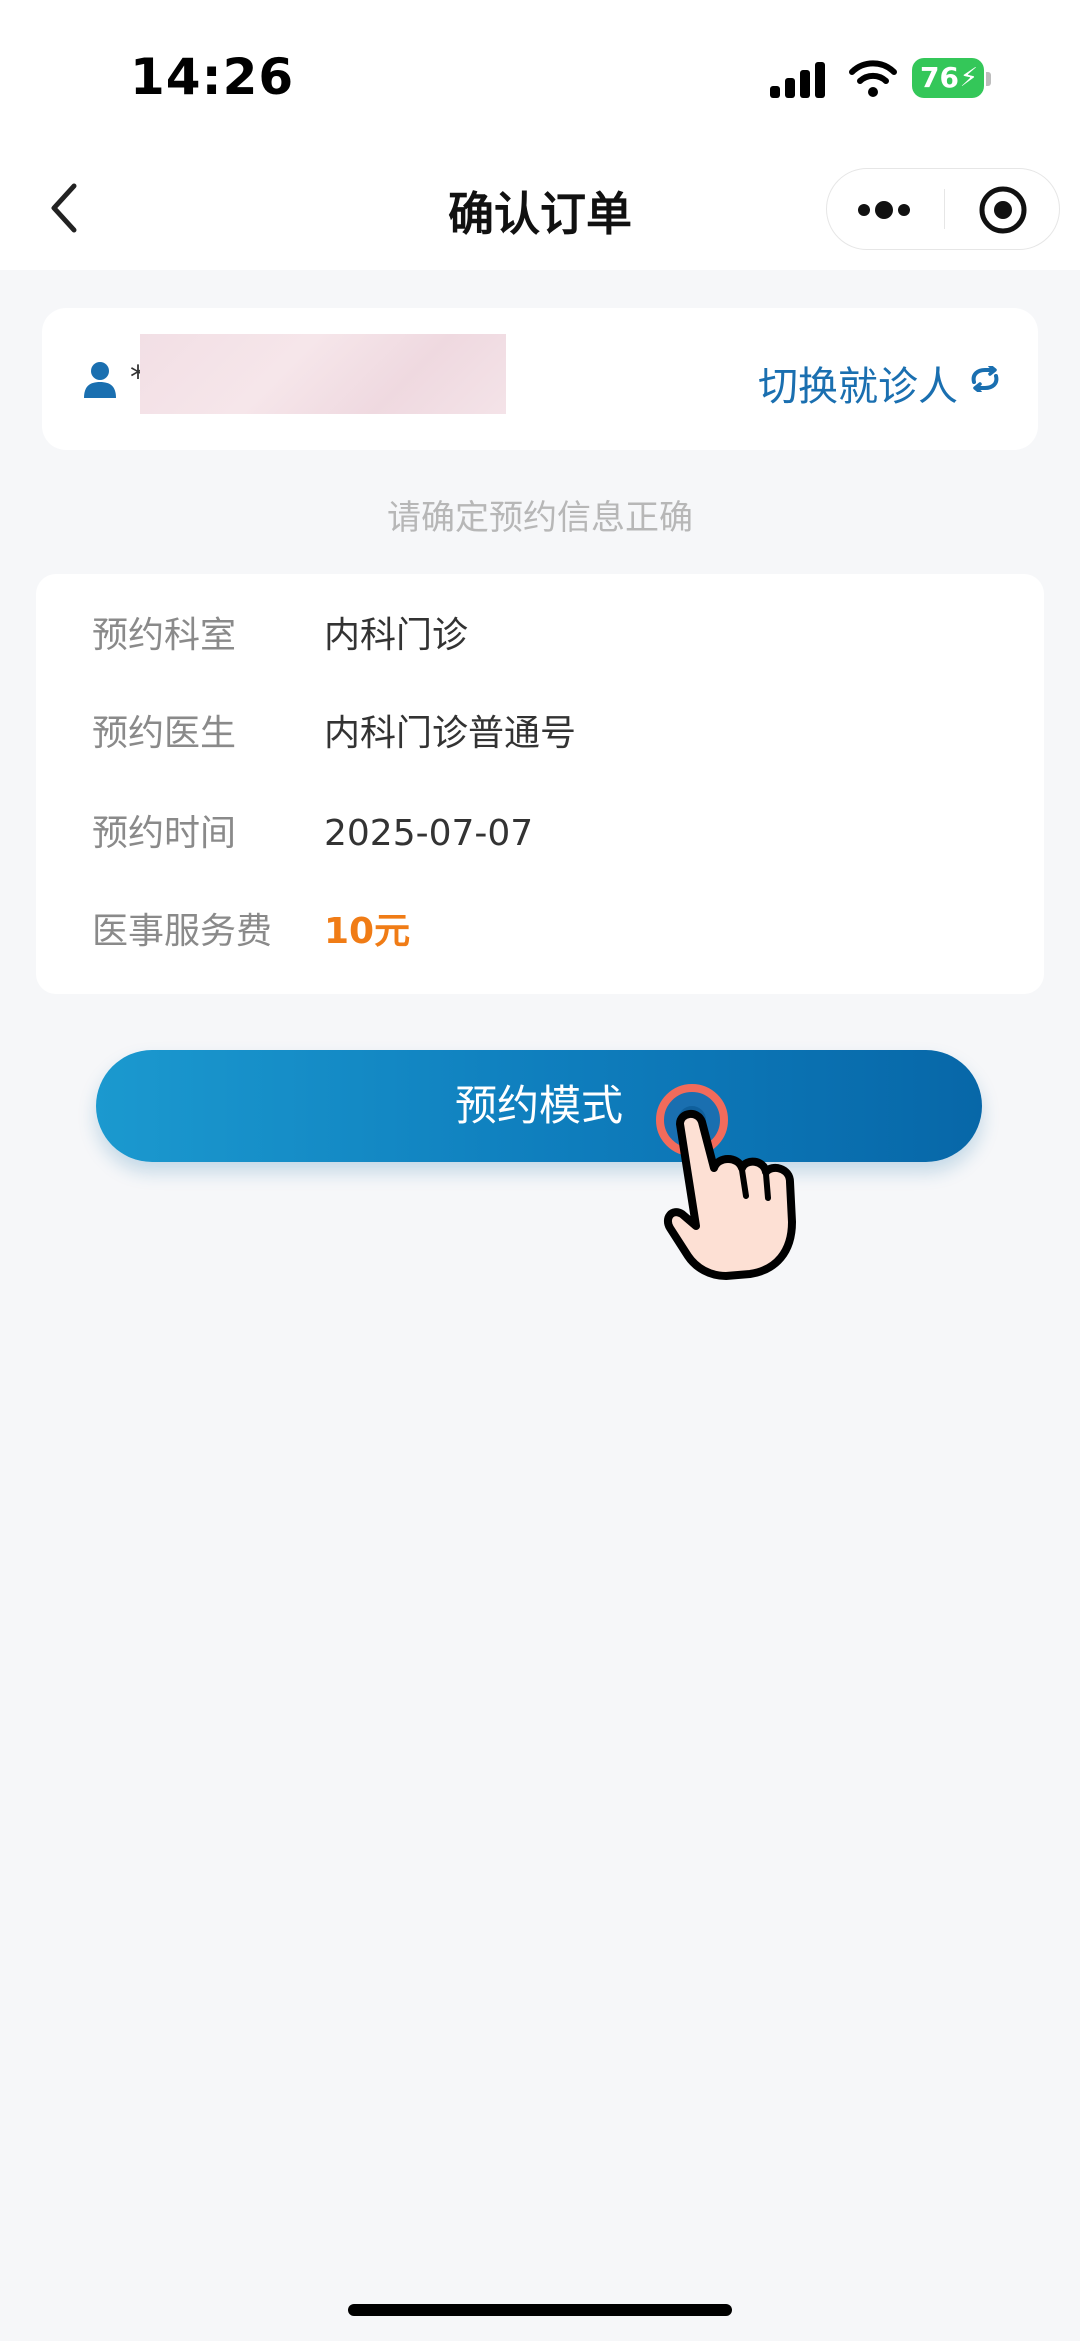  What do you see at coordinates (858, 383) in the screenshot?
I see `switch-patient-button: 切换就诊人` at bounding box center [858, 383].